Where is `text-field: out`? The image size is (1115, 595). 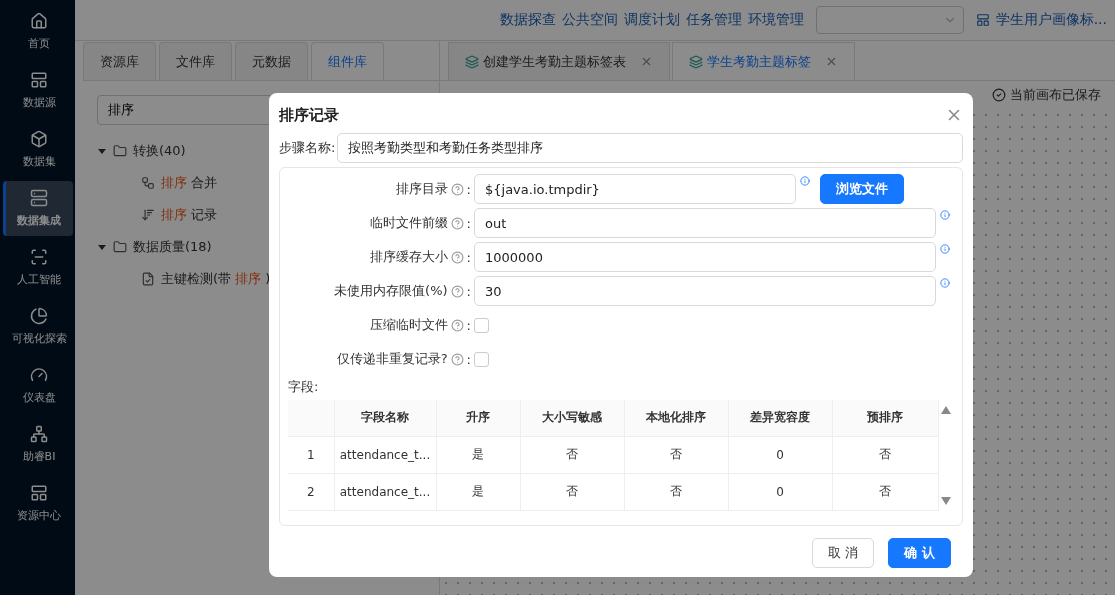
text-field: out is located at coordinates (705, 223).